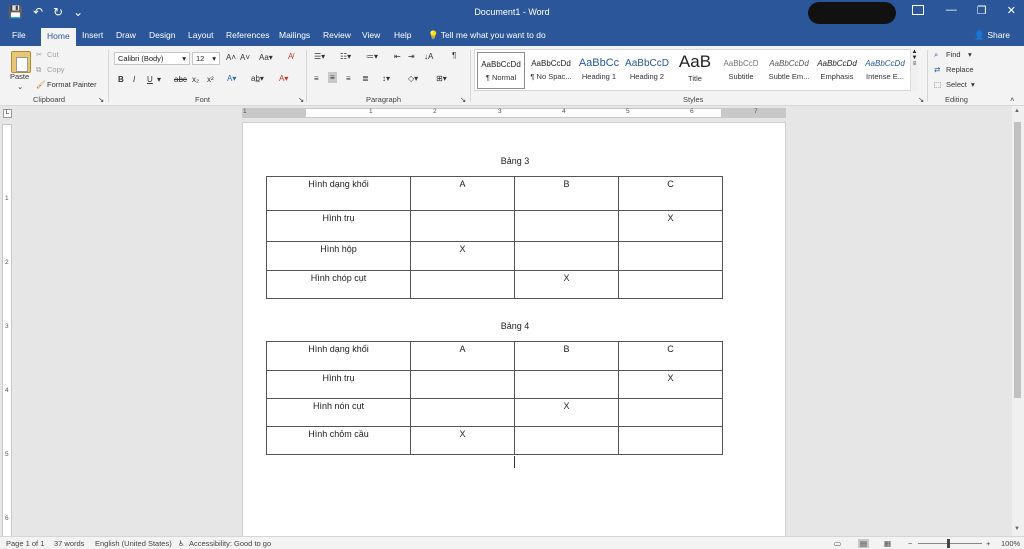  What do you see at coordinates (914, 64) in the screenshot?
I see `more-styles-icon: ≡` at bounding box center [914, 64].